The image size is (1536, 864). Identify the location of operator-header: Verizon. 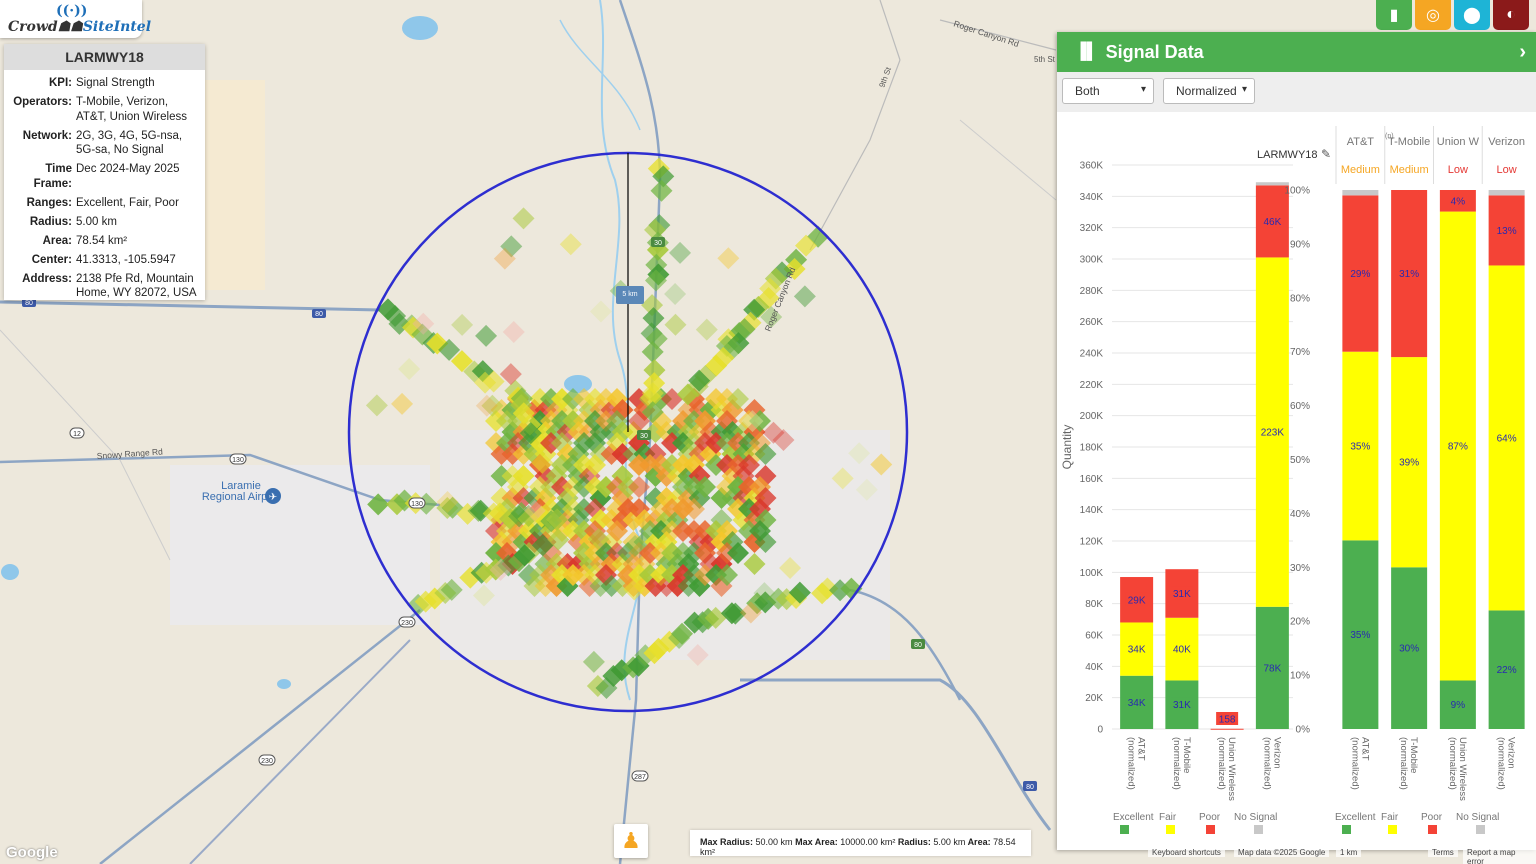
(1506, 142).